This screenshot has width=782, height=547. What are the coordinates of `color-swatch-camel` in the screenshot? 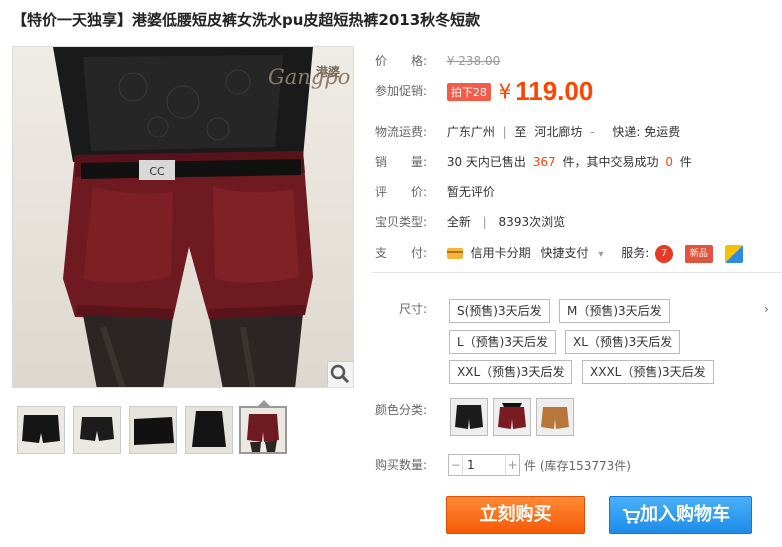 It's located at (555, 417).